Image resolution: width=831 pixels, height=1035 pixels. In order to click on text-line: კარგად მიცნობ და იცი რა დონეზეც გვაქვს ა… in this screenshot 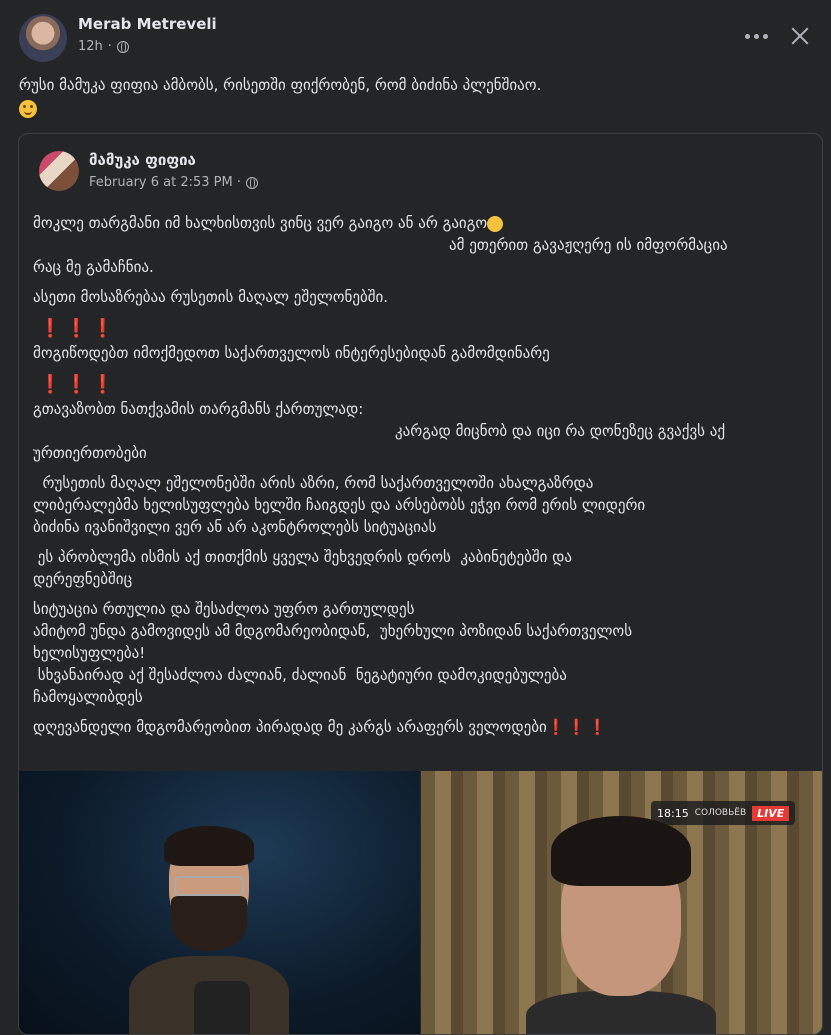, I will do `click(560, 431)`.